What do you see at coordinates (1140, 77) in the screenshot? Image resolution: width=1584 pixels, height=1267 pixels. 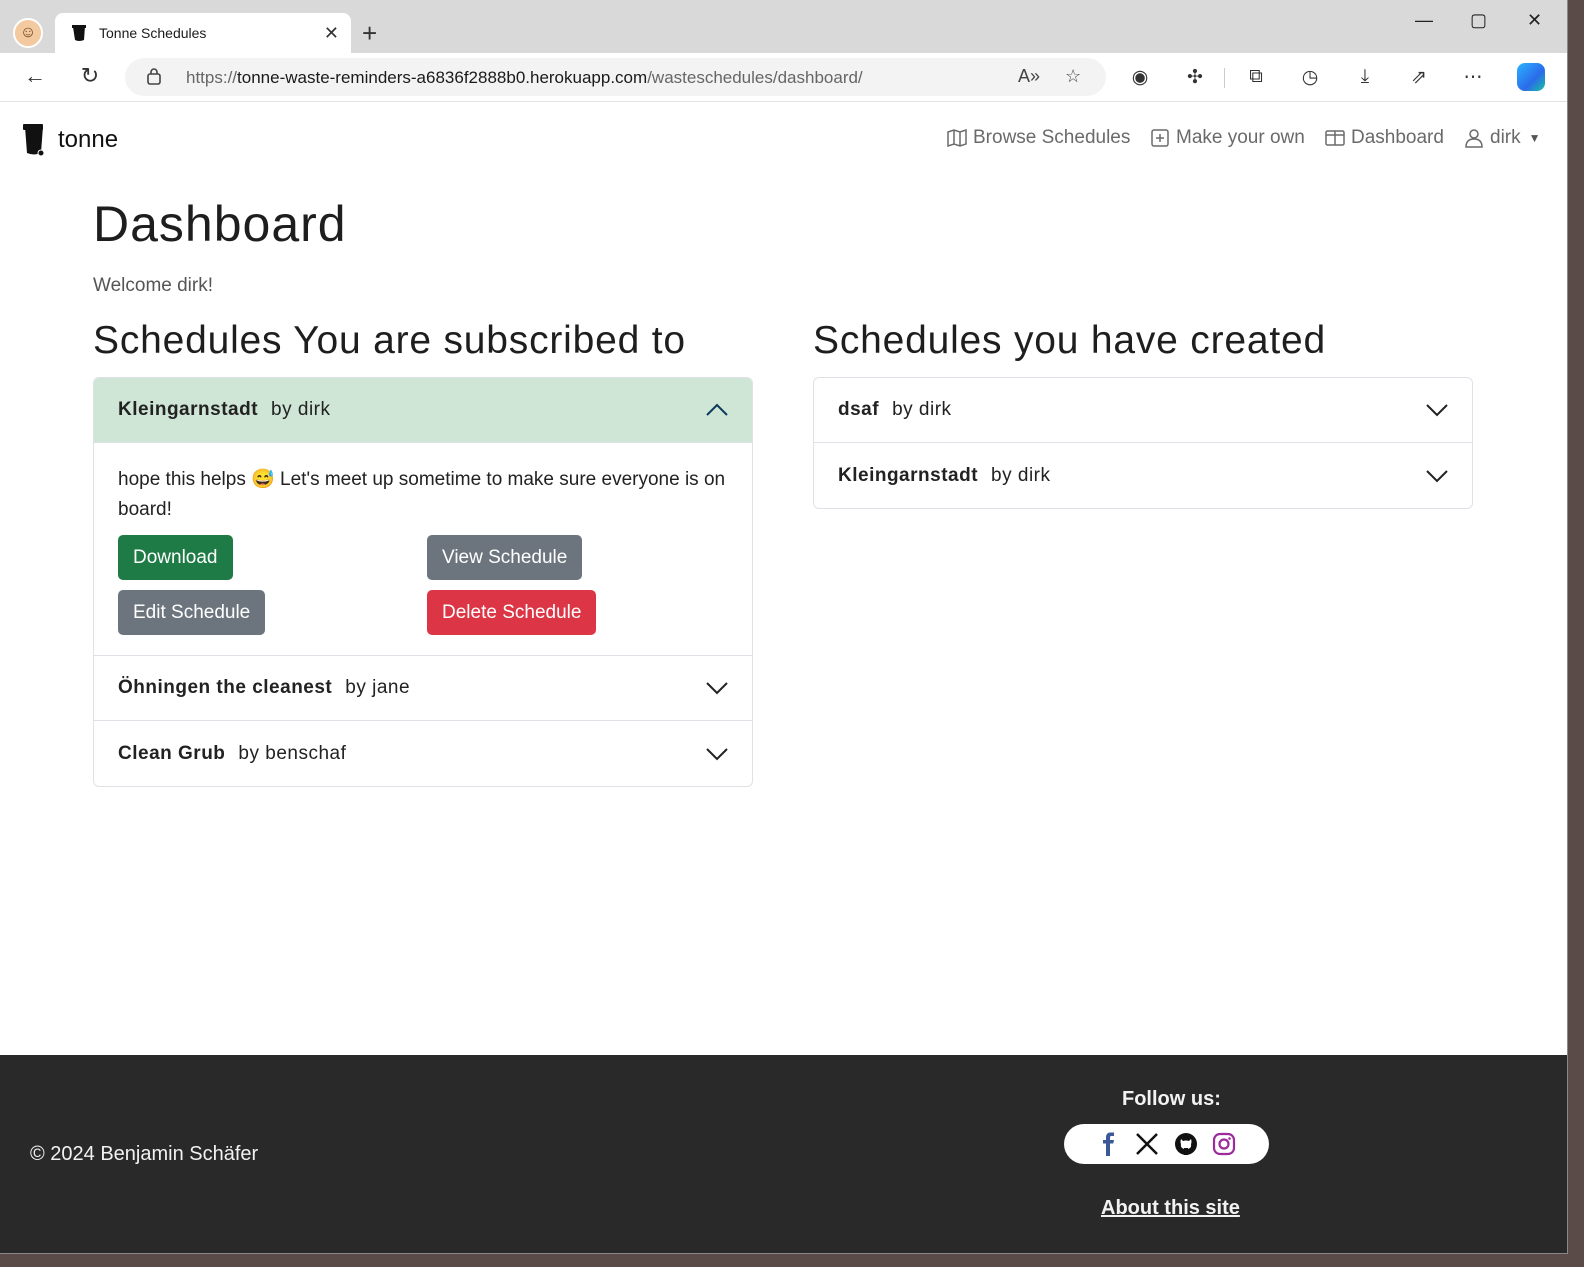 I see `extension-icon: ◉` at bounding box center [1140, 77].